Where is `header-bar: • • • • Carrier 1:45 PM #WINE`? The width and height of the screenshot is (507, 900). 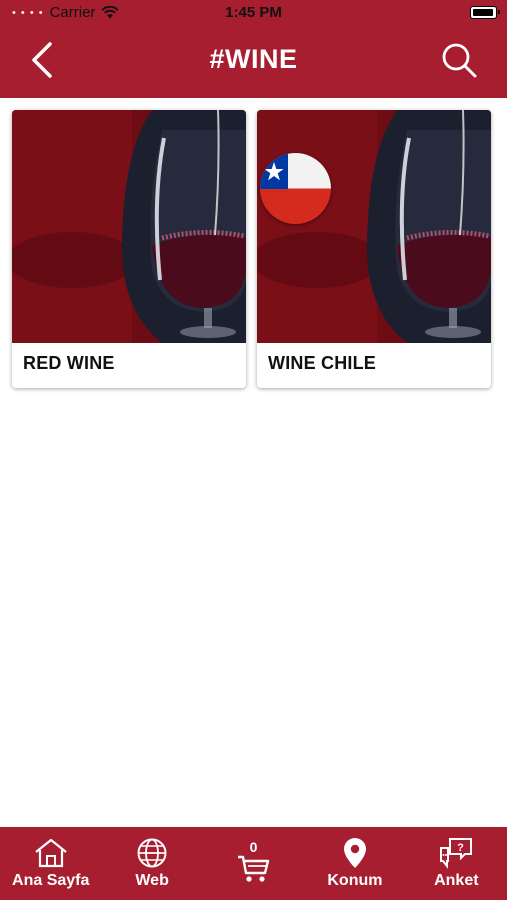 header-bar: • • • • Carrier 1:45 PM #WINE is located at coordinates (253, 49).